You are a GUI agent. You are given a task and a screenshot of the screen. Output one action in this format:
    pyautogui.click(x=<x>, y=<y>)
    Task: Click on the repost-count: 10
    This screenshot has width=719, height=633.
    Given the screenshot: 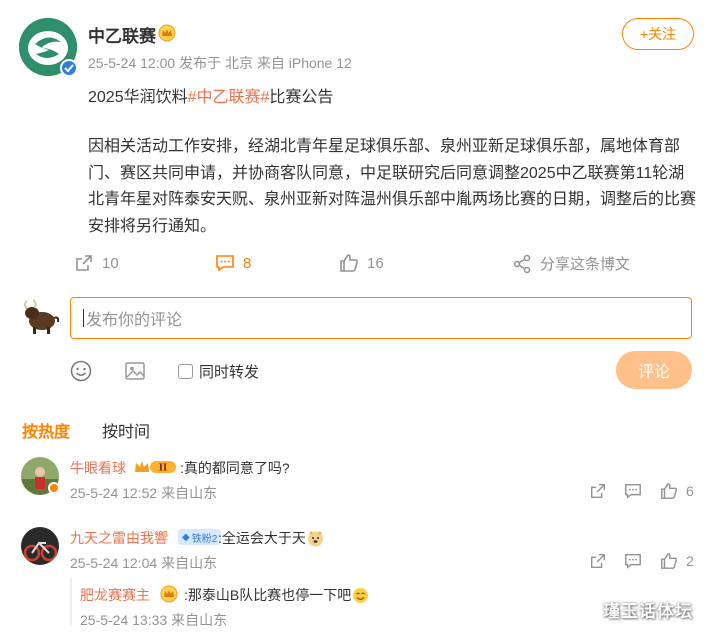 What is the action you would take?
    pyautogui.click(x=110, y=263)
    